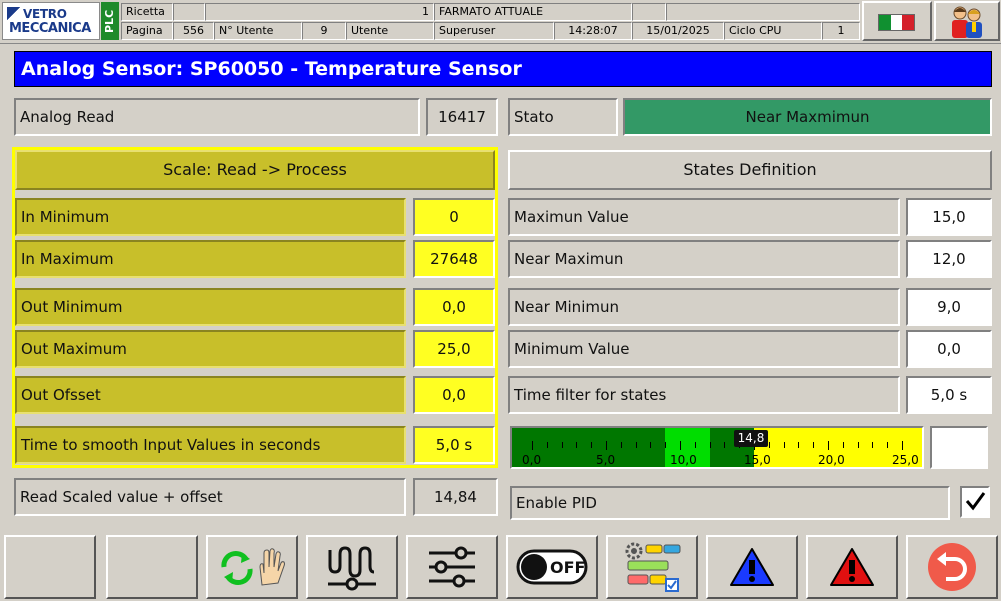 The width and height of the screenshot is (1001, 601). I want to click on recipe-label: Ricetta, so click(147, 12).